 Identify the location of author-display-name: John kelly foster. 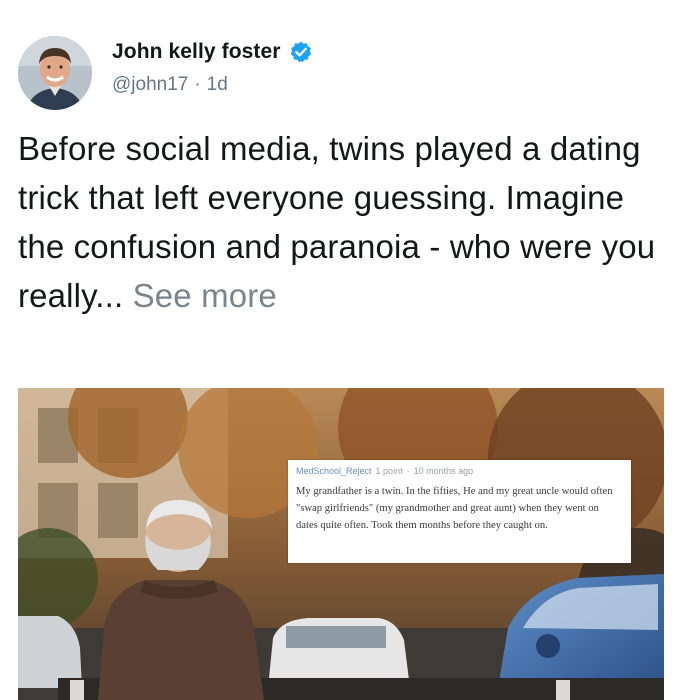
(196, 52).